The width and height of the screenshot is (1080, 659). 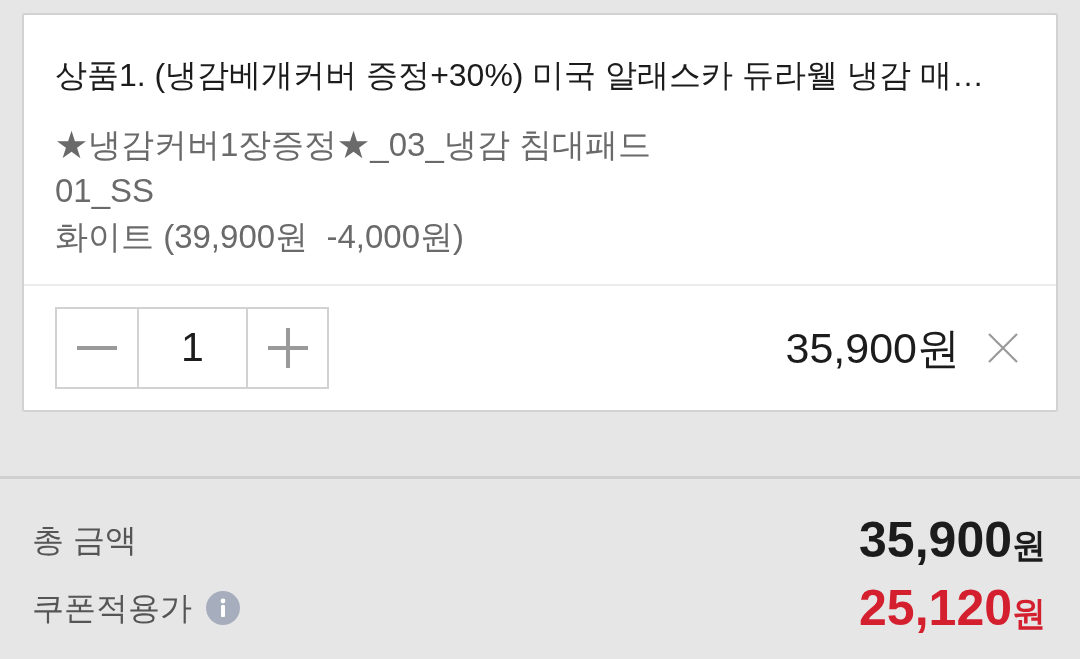 I want to click on summary-label: 총 금액, so click(x=84, y=540).